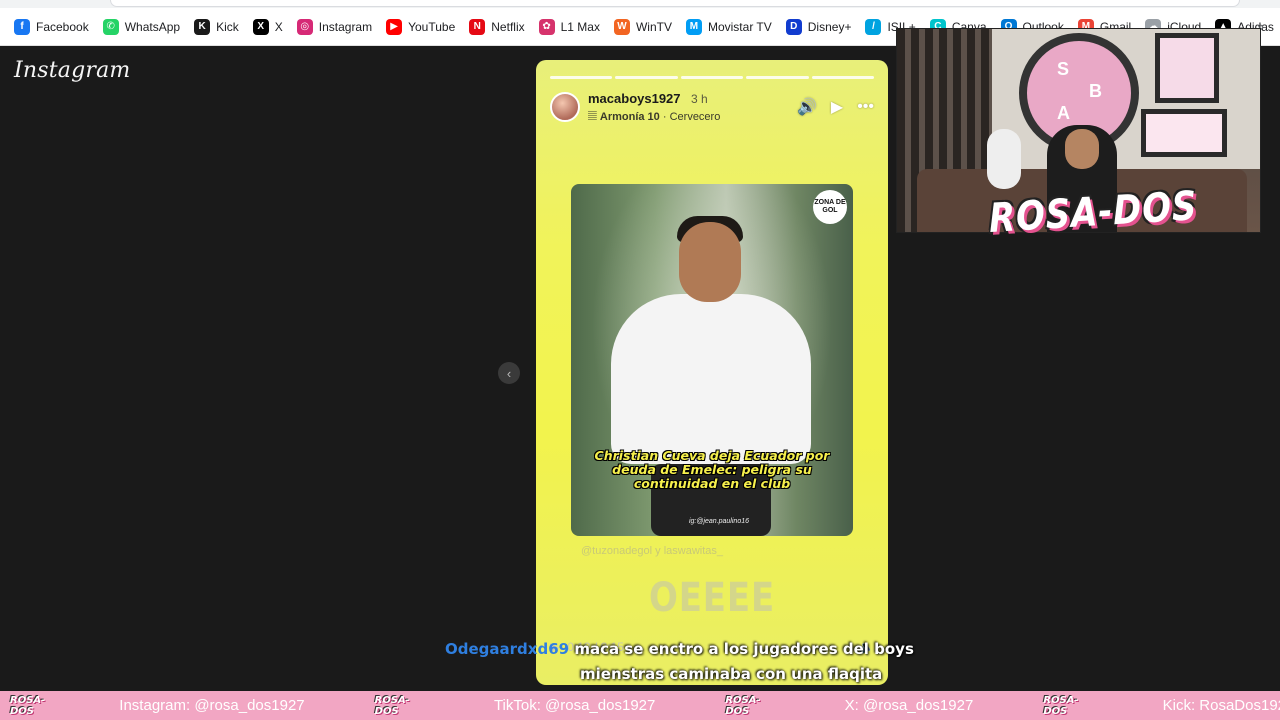 The image size is (1280, 720). I want to click on kick-icon: K, so click(202, 26).